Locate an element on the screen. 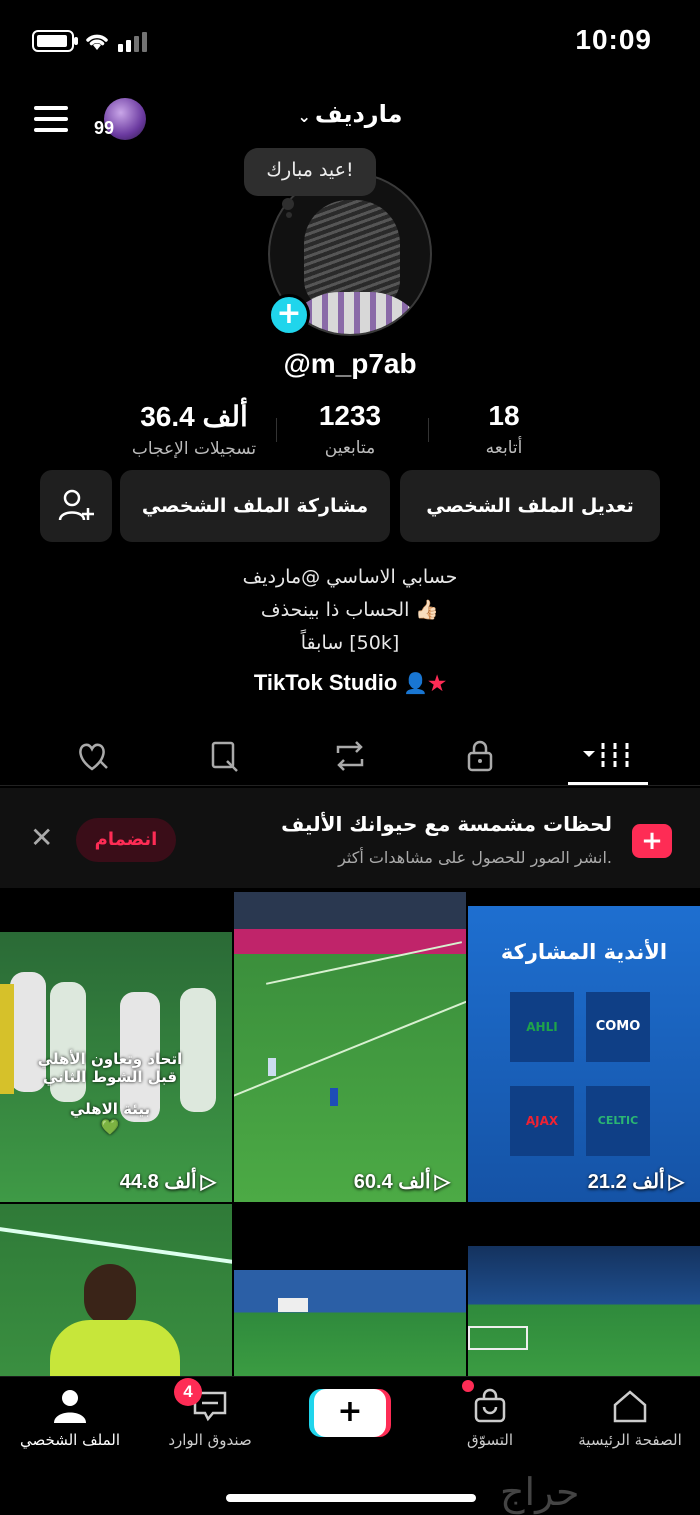 The image size is (700, 1515). battery-tip is located at coordinates (76, 41).